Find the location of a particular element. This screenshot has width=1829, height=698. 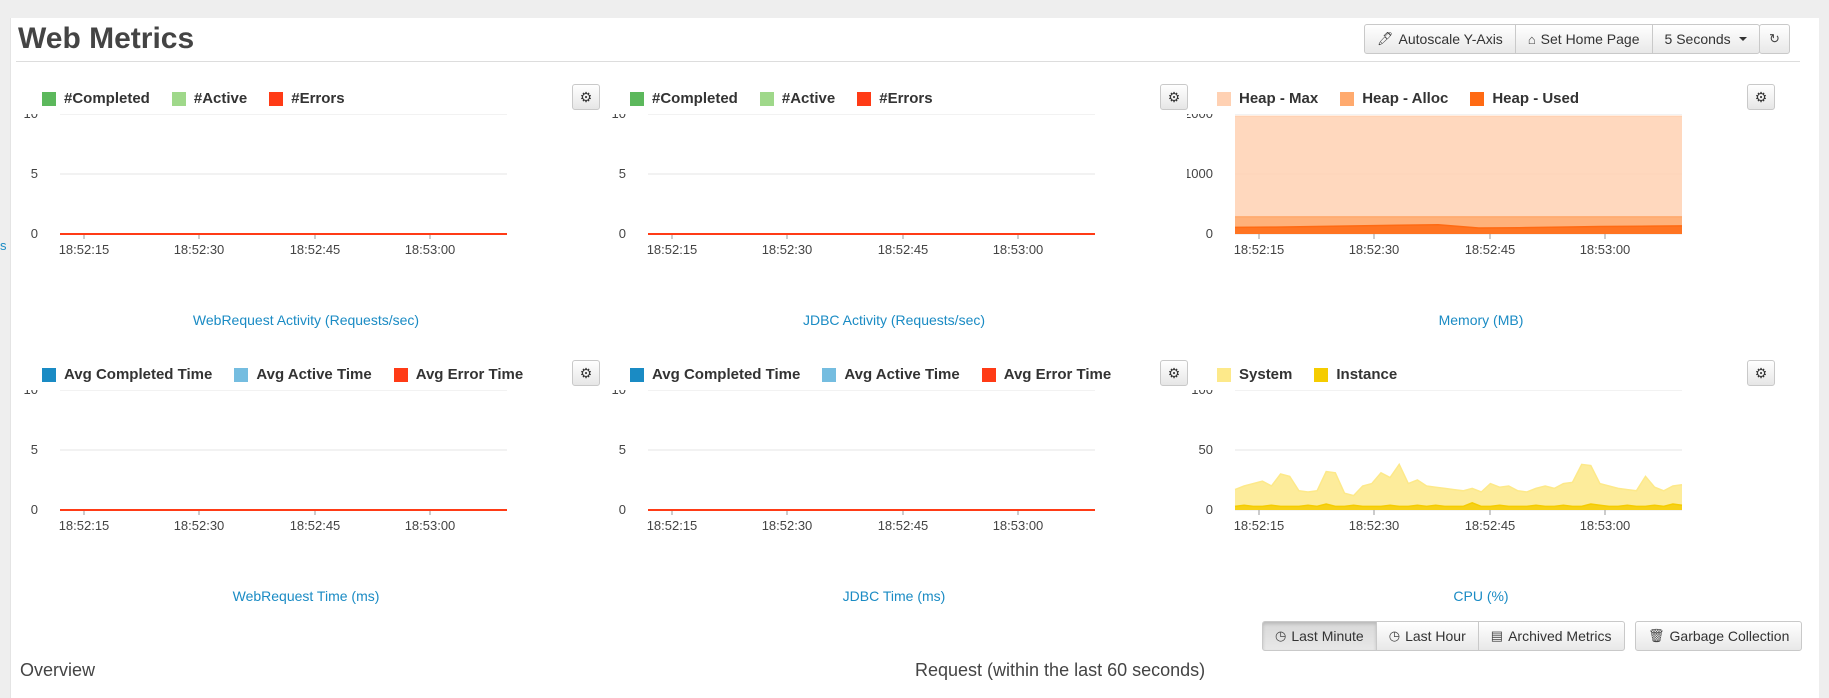

request-heading: Request (within the last 60 seconds) is located at coordinates (1060, 670).